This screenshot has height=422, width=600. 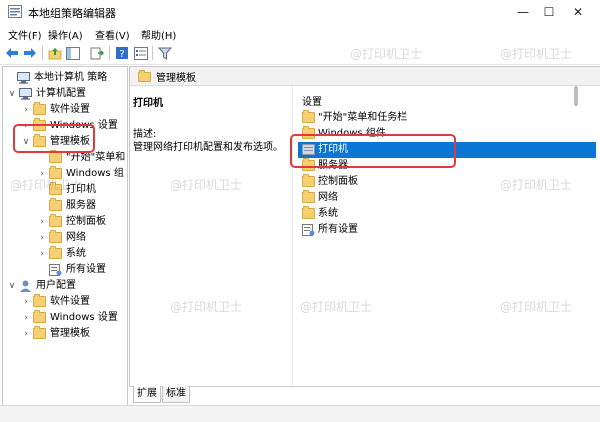 What do you see at coordinates (81, 205) in the screenshot?
I see `tree-item-label: 服务器` at bounding box center [81, 205].